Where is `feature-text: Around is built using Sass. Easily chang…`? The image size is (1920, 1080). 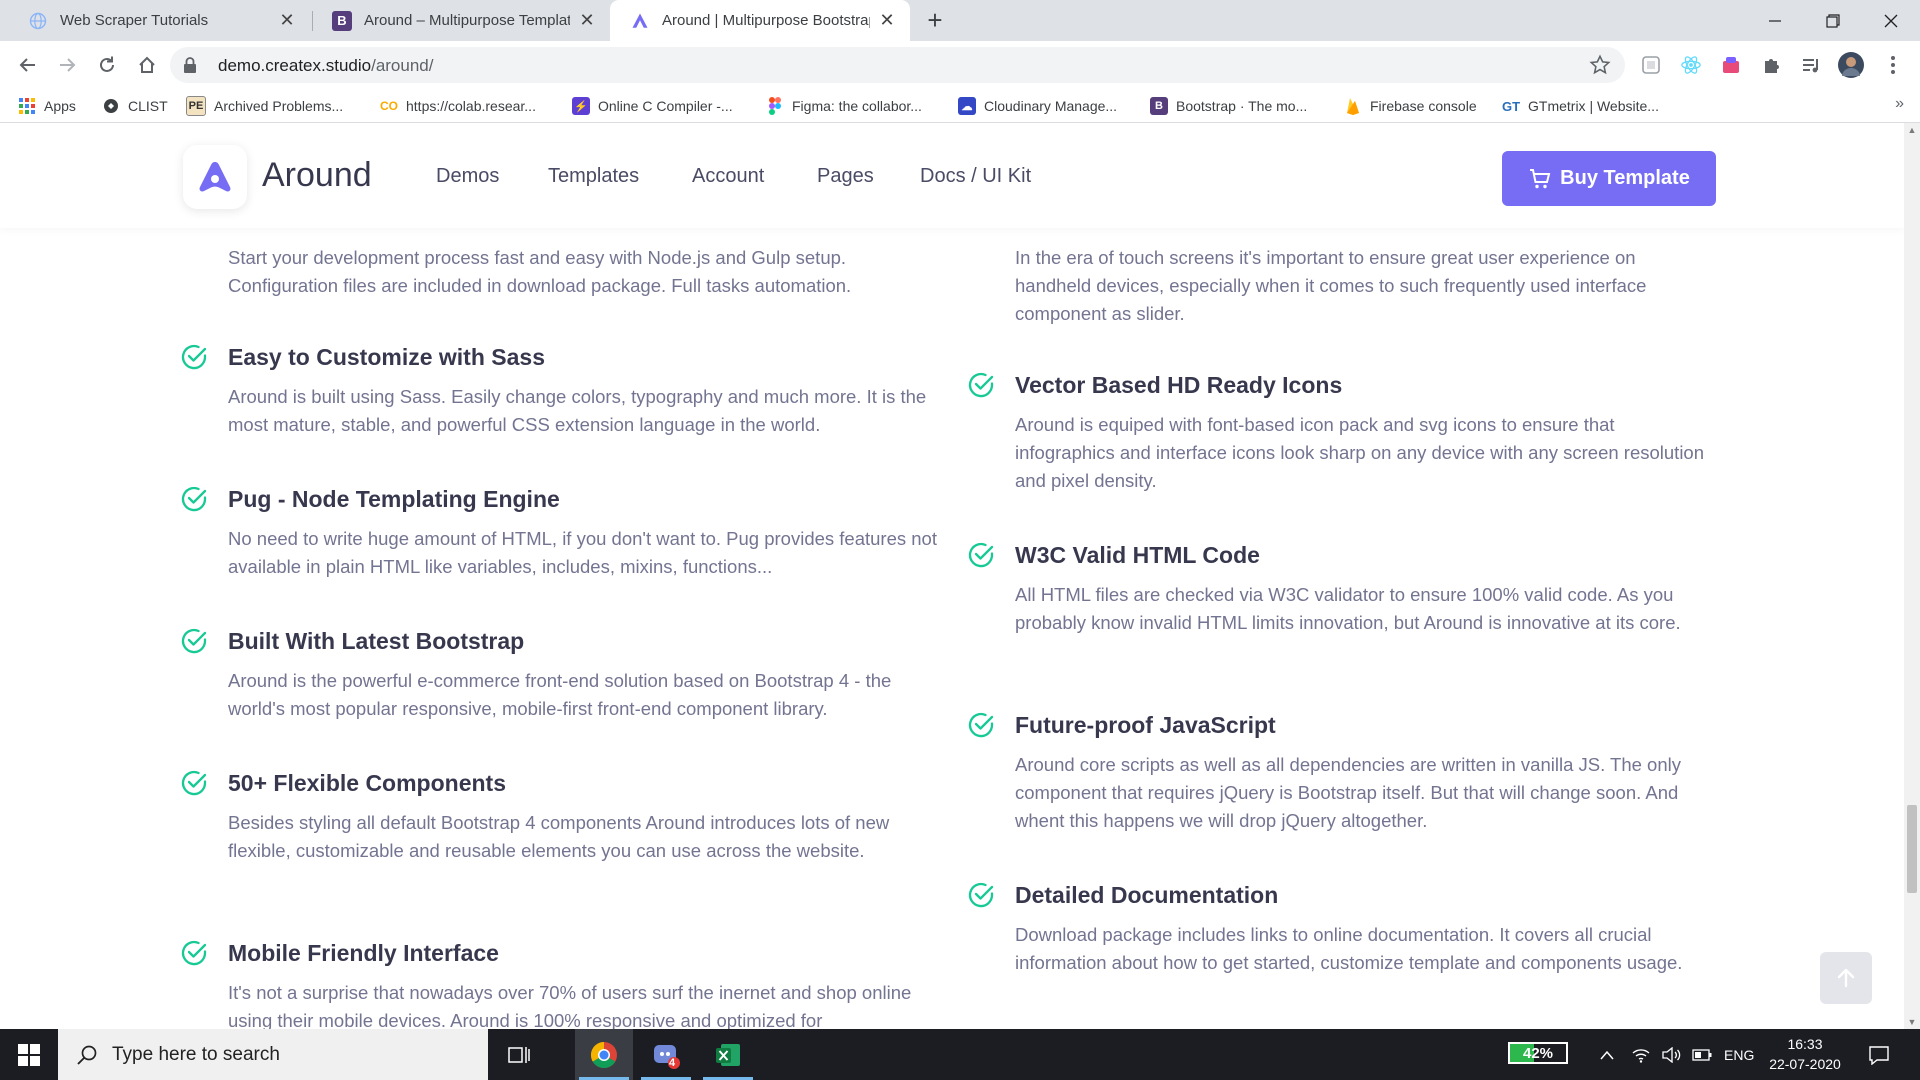
feature-text: Around is built using Sass. Easily chang… is located at coordinates (577, 410).